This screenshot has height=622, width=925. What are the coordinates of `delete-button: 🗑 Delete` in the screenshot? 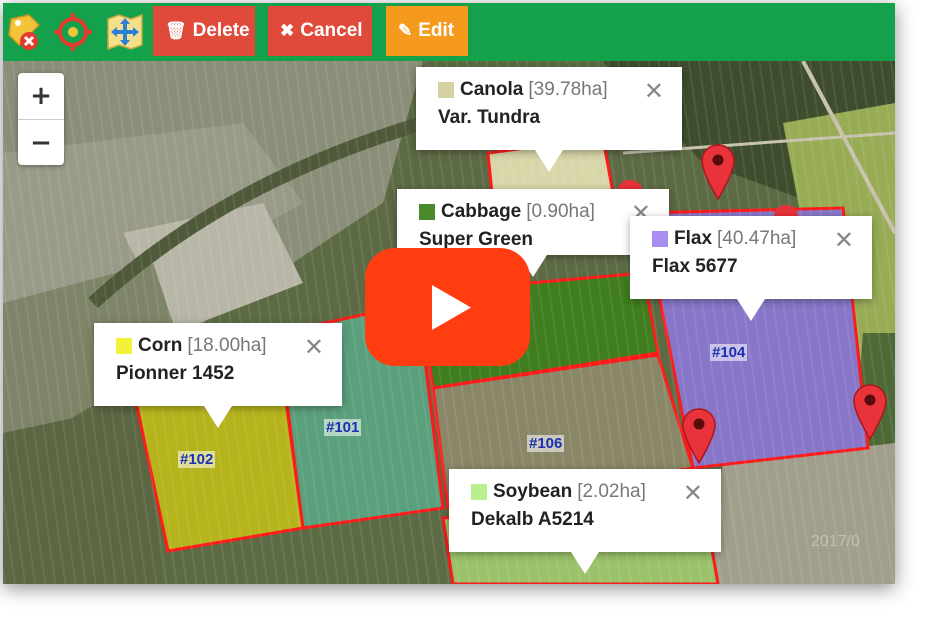 It's located at (204, 31).